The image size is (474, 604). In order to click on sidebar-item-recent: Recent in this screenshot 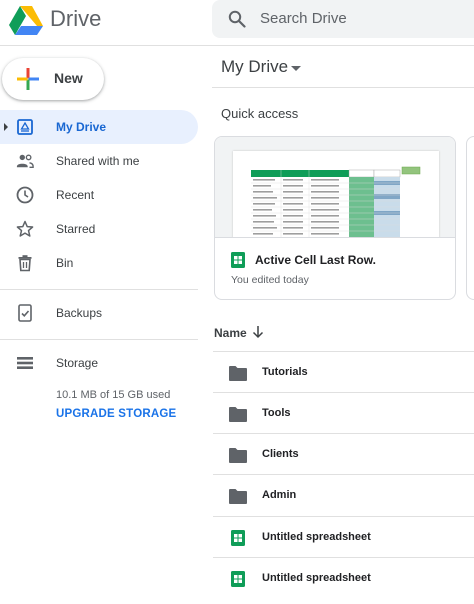, I will do `click(99, 195)`.